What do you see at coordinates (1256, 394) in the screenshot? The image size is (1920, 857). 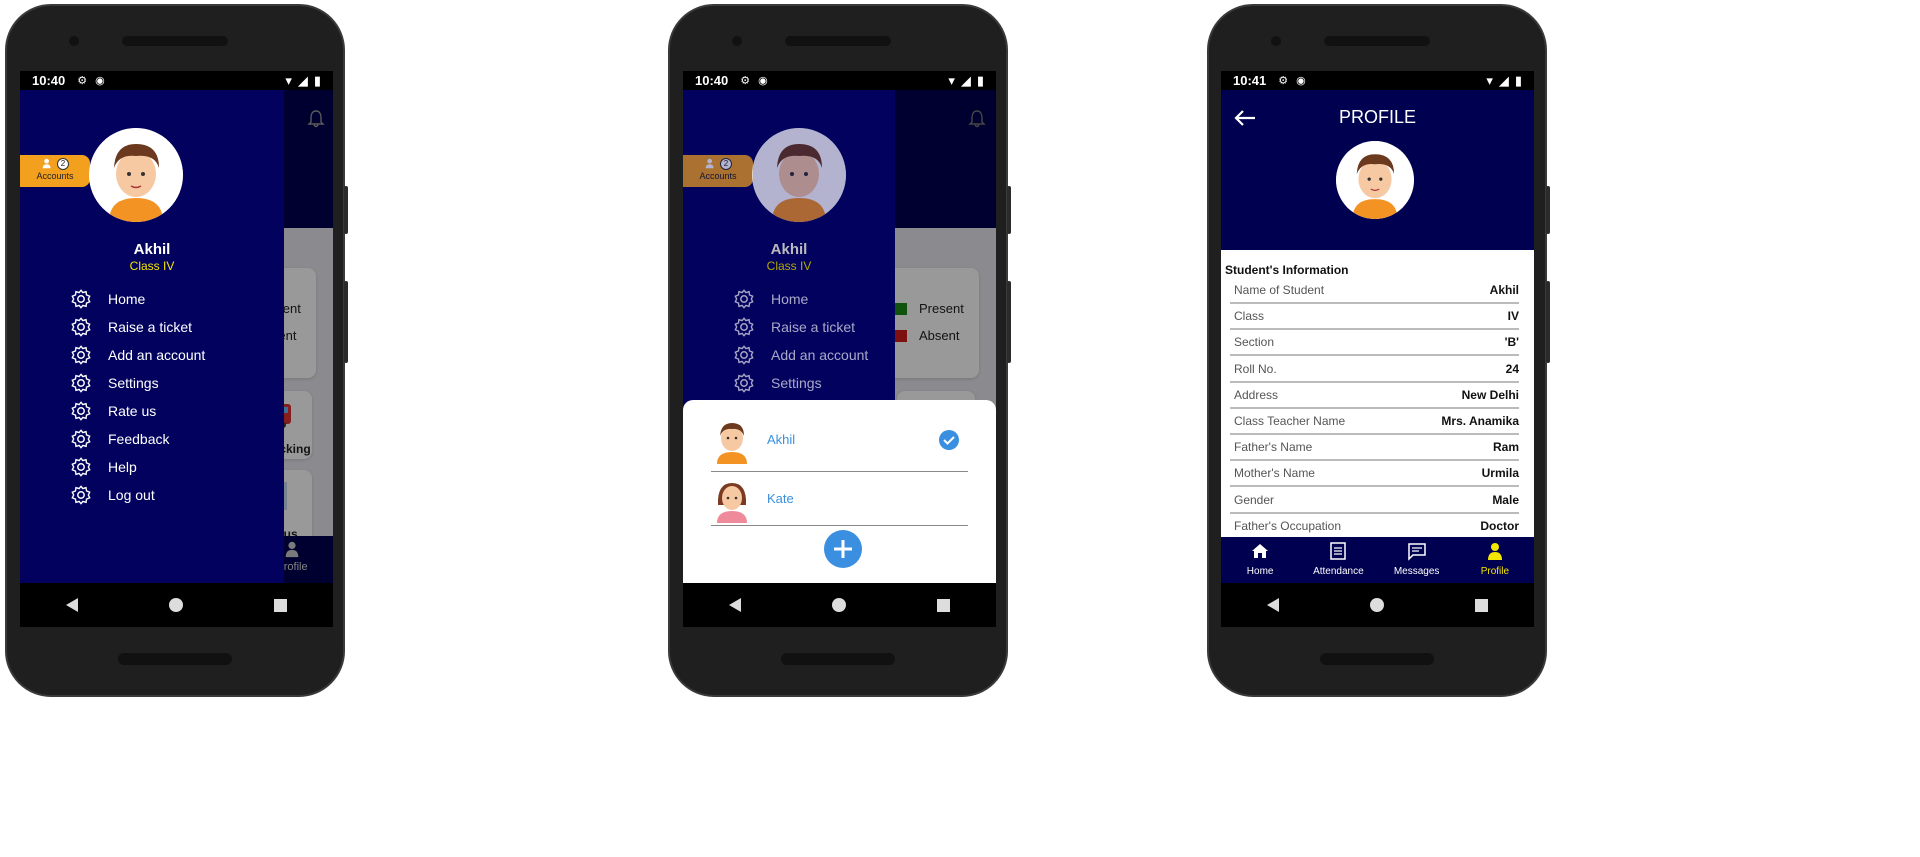 I see `info-key: Address` at bounding box center [1256, 394].